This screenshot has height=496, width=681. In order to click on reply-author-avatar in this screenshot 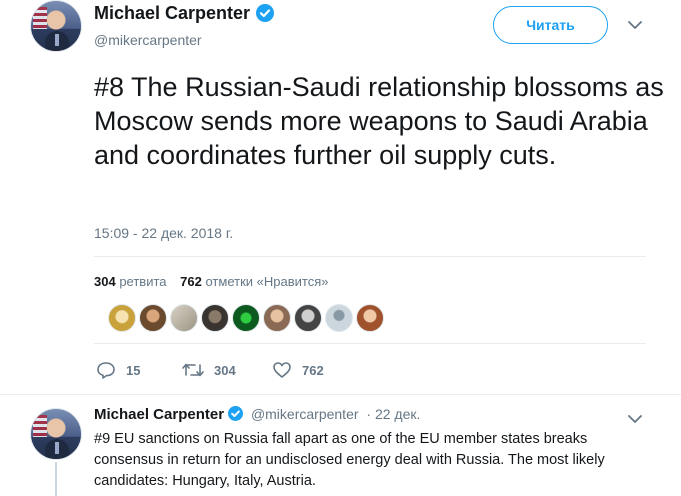, I will do `click(56, 434)`.